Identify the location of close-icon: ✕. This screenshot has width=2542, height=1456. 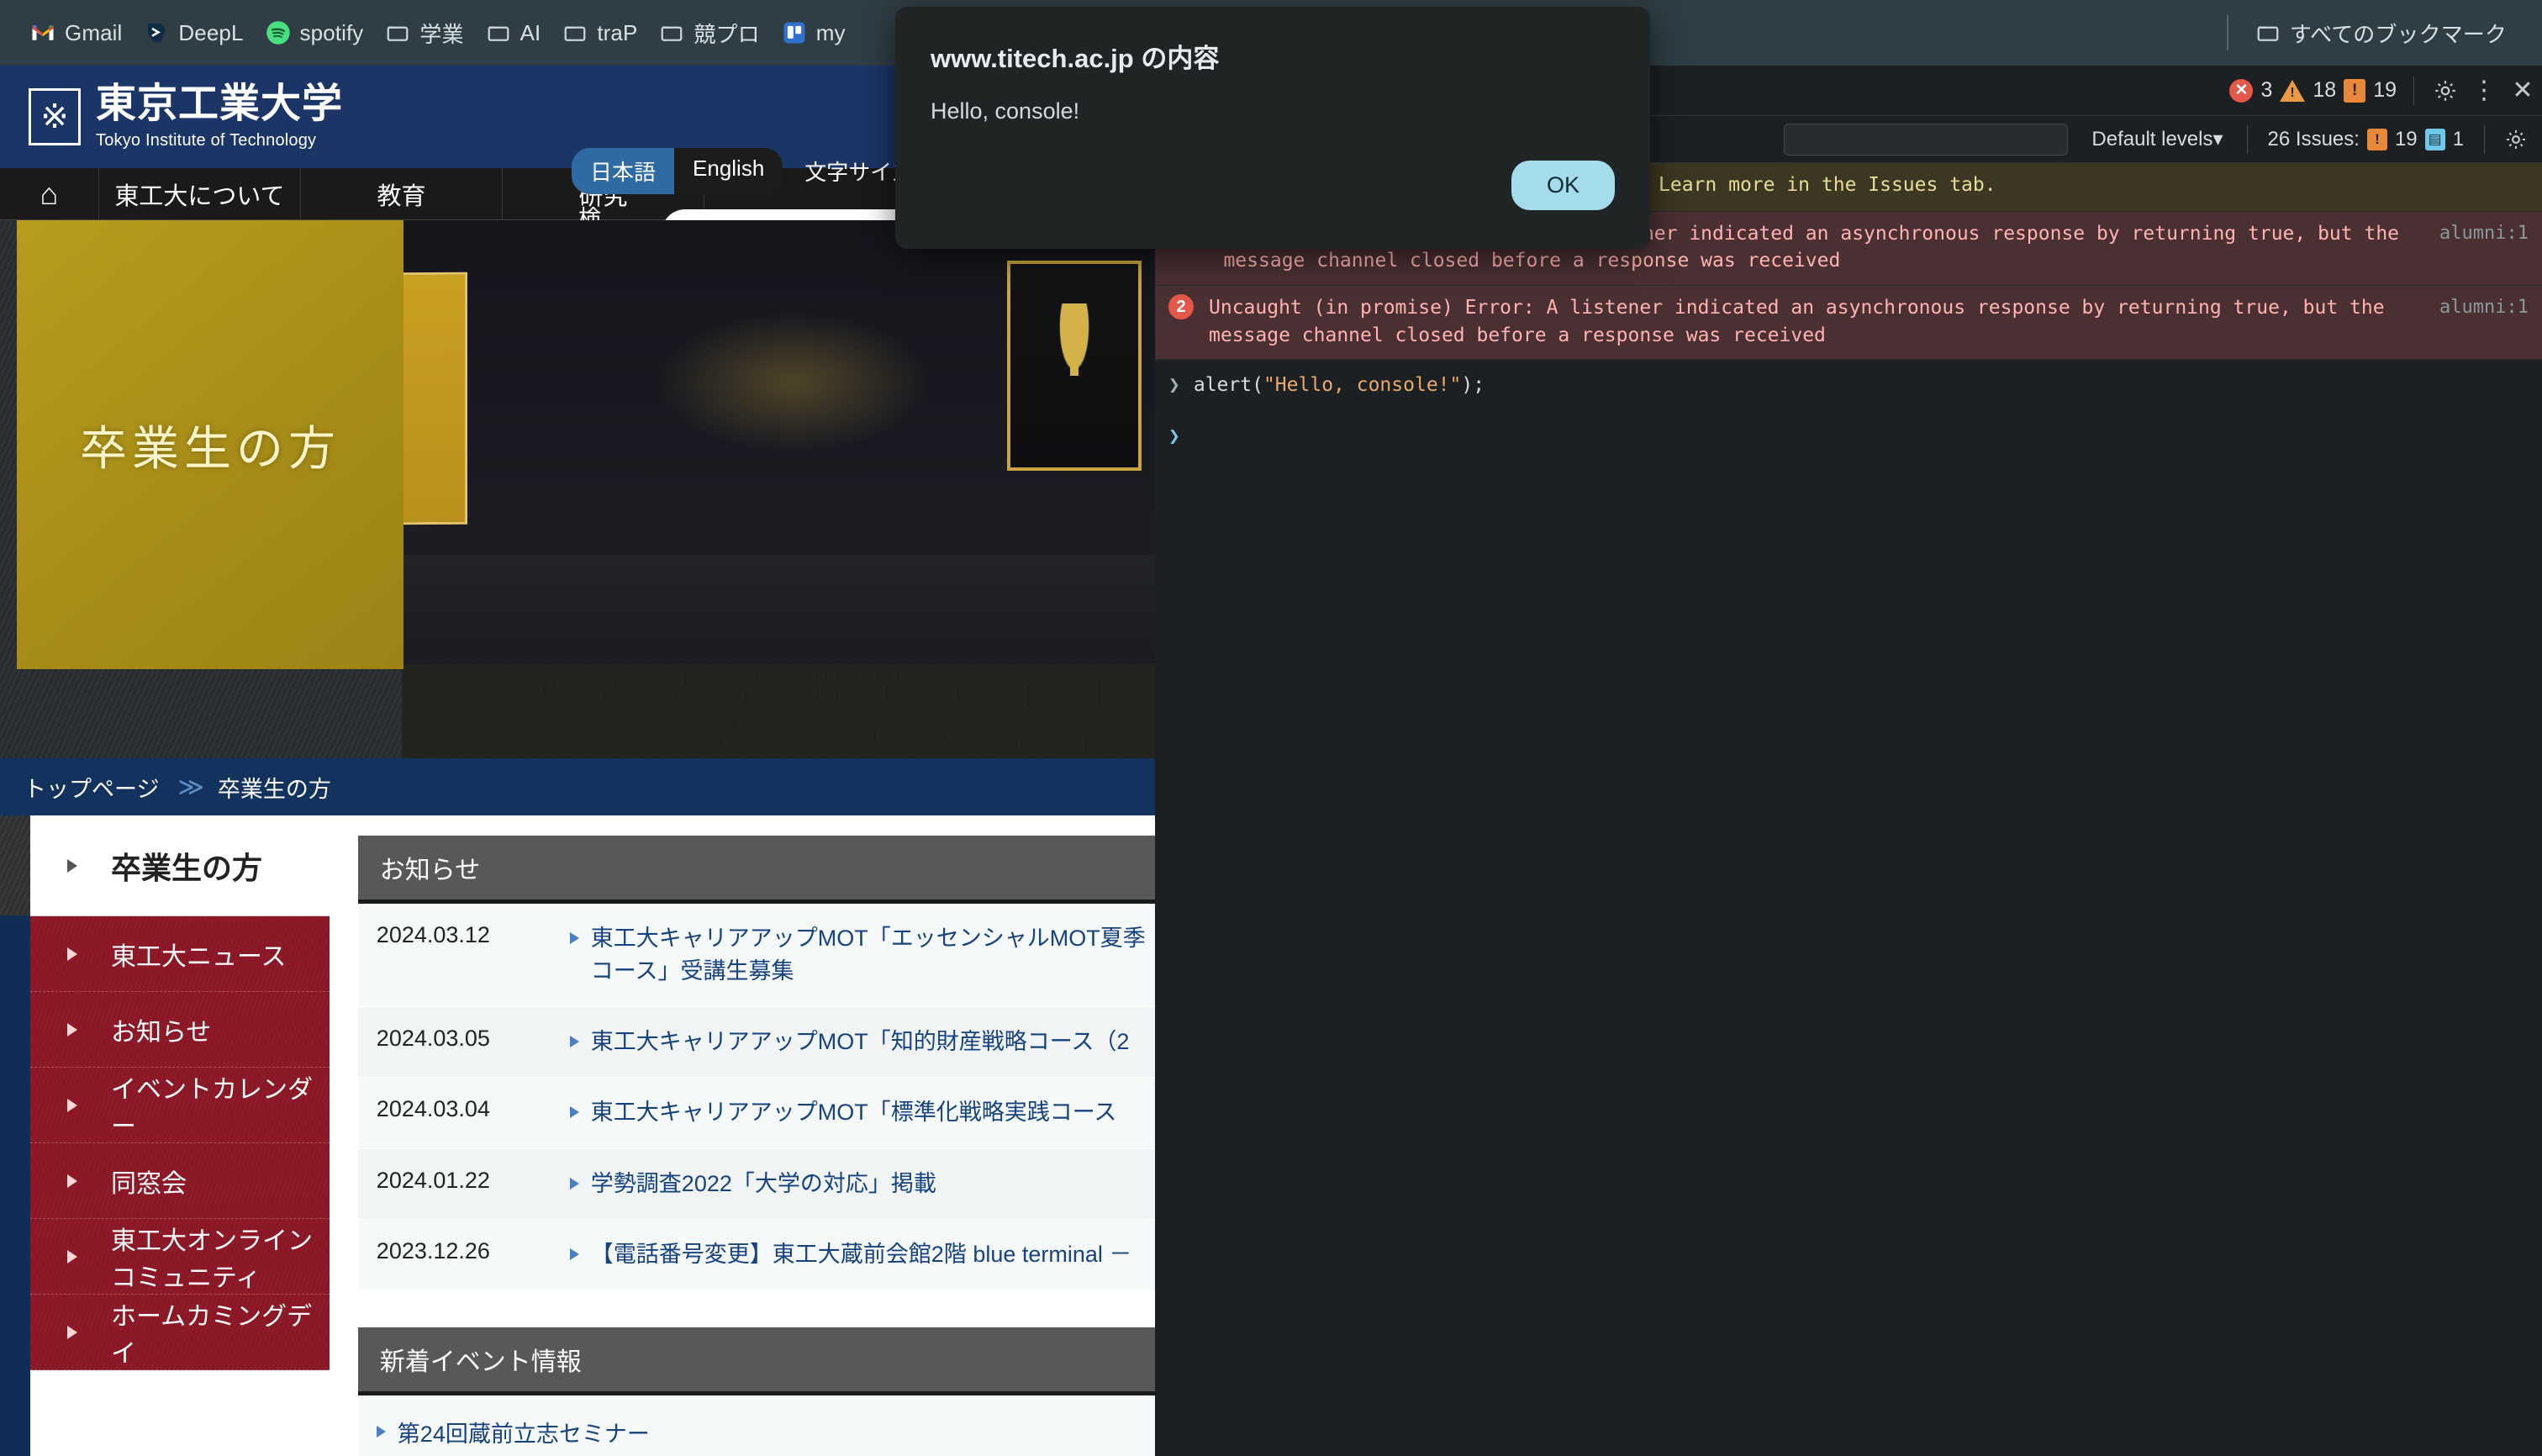
(2522, 90).